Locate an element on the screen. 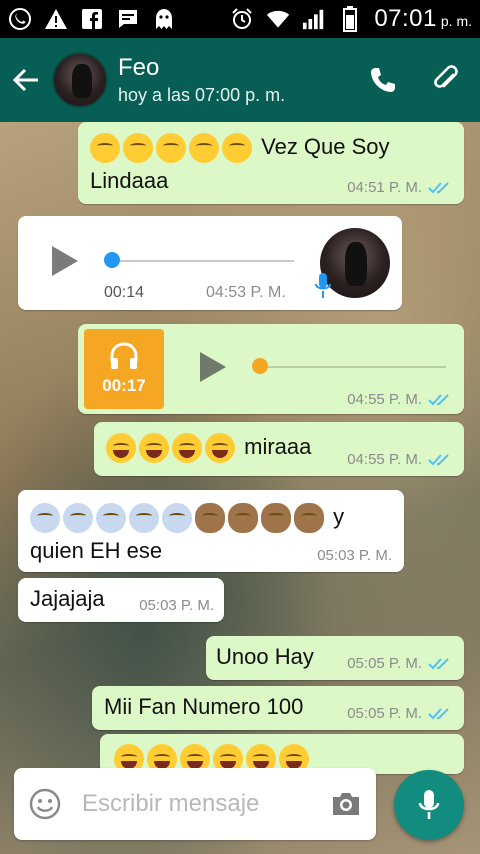 The height and width of the screenshot is (854, 480). battery-icon is located at coordinates (350, 19).